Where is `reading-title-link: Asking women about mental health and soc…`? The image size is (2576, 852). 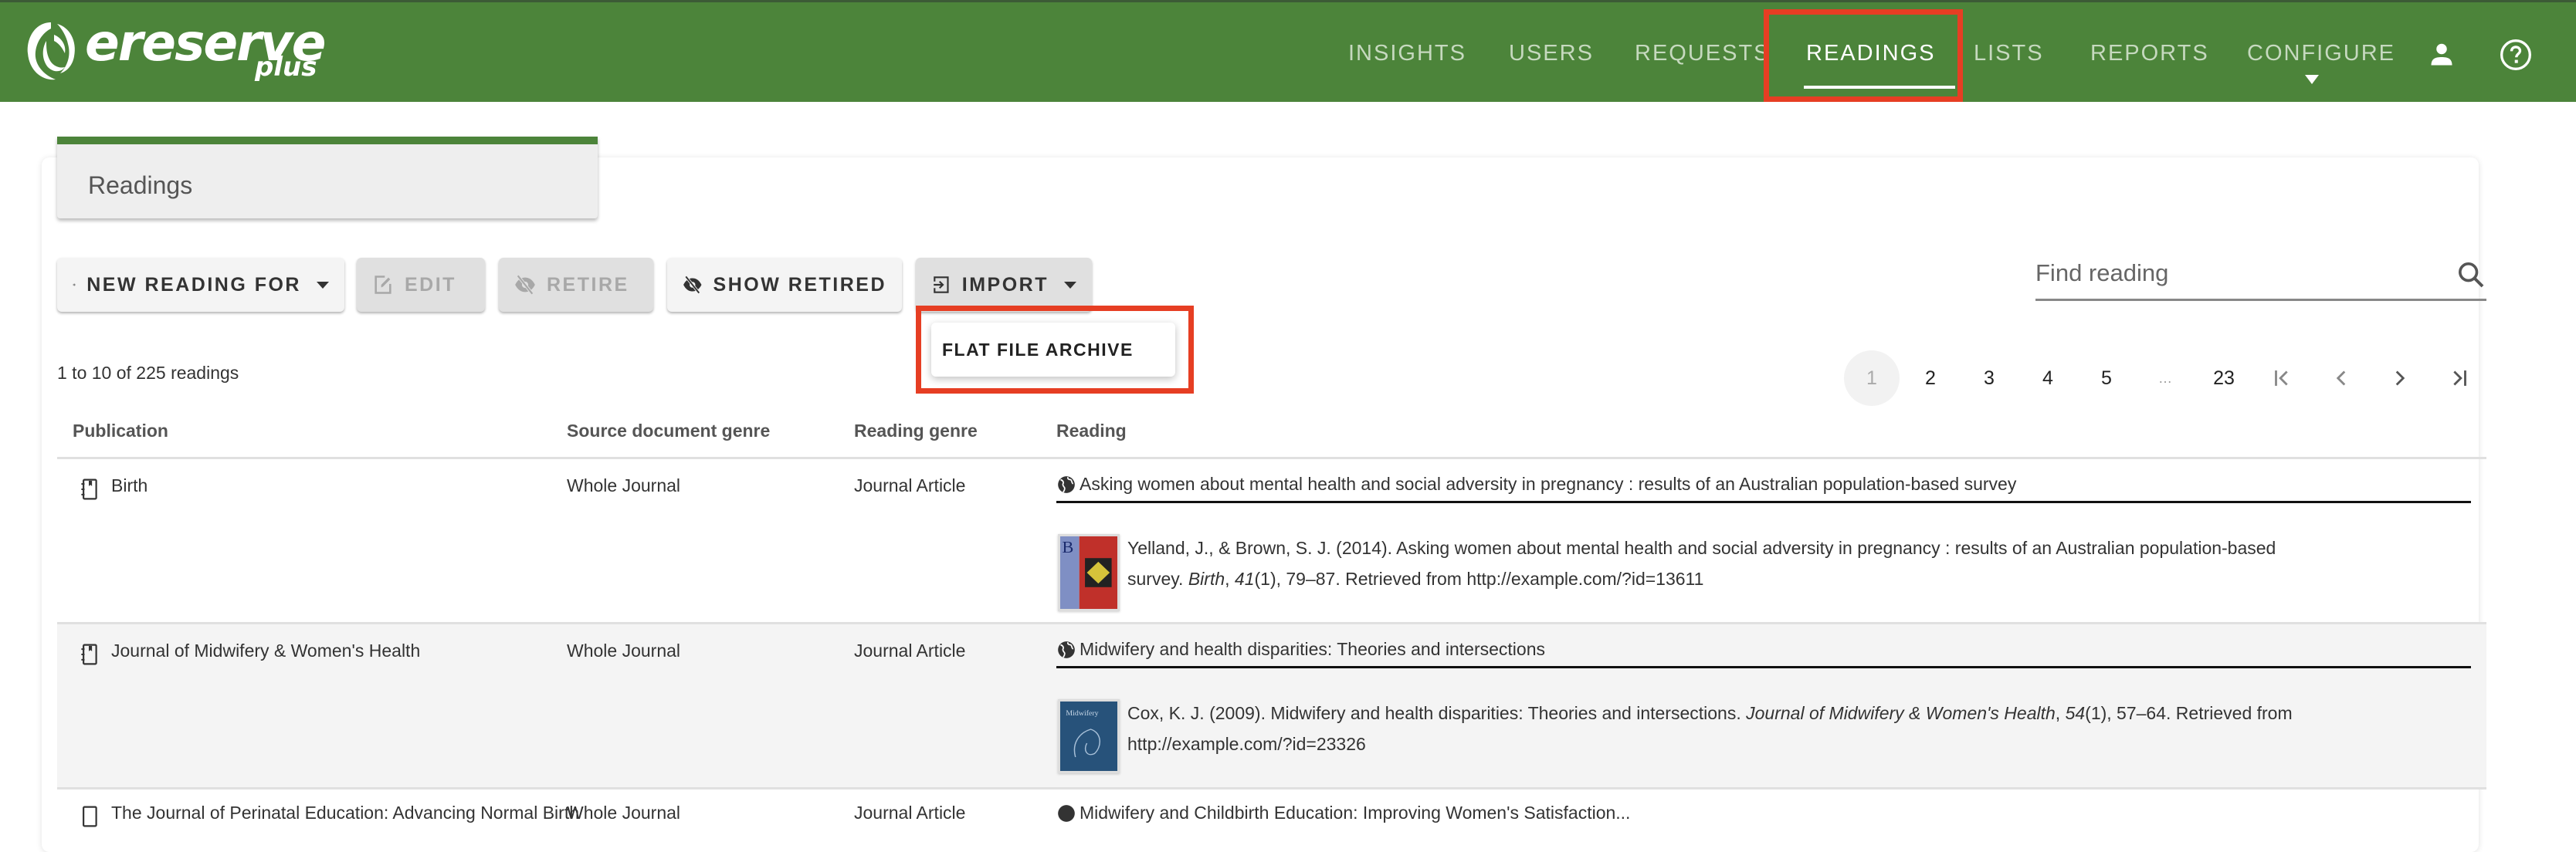
reading-title-link: Asking women about mental health and soc… is located at coordinates (1536, 485).